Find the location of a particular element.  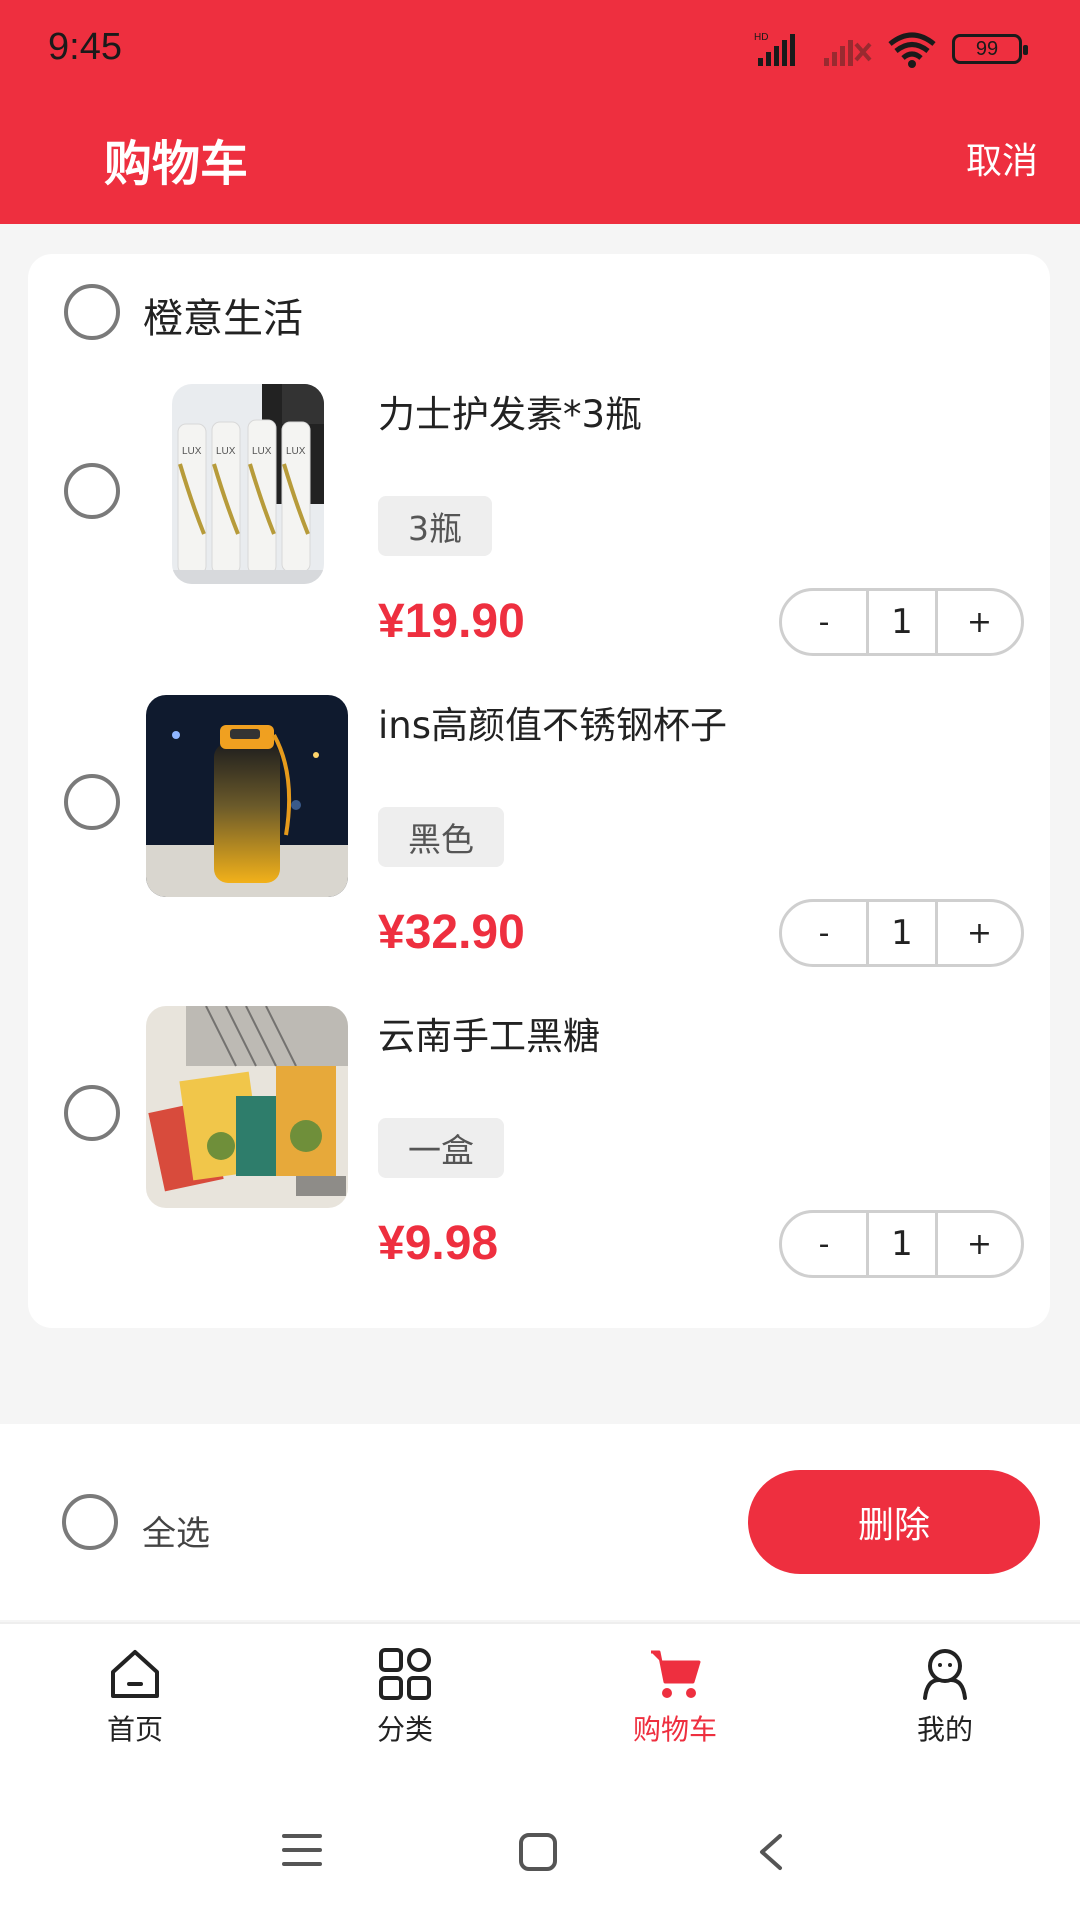

product-name: 力士护发素*3瓶 is located at coordinates (510, 411).